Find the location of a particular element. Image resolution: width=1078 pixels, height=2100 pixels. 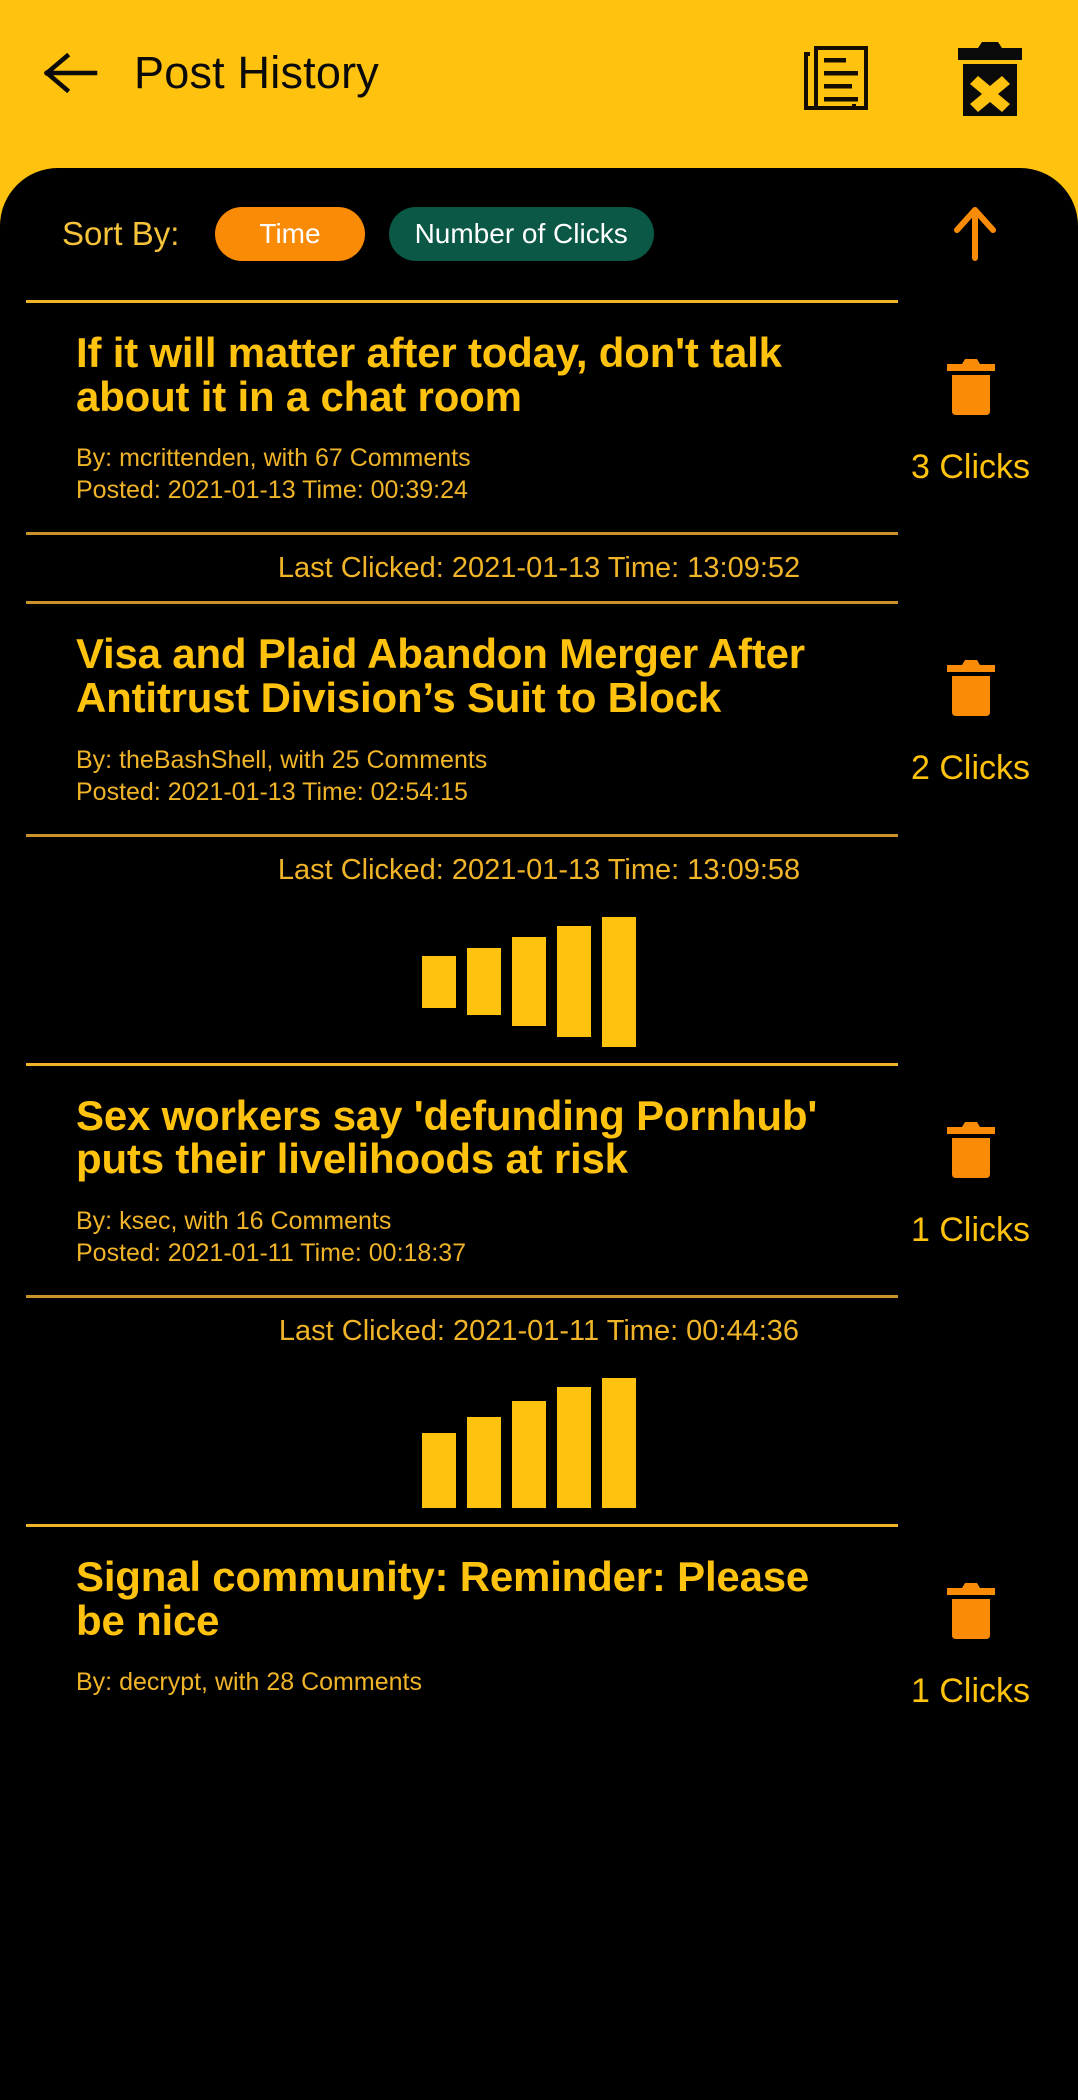

arrow-up-icon is located at coordinates (975, 234).